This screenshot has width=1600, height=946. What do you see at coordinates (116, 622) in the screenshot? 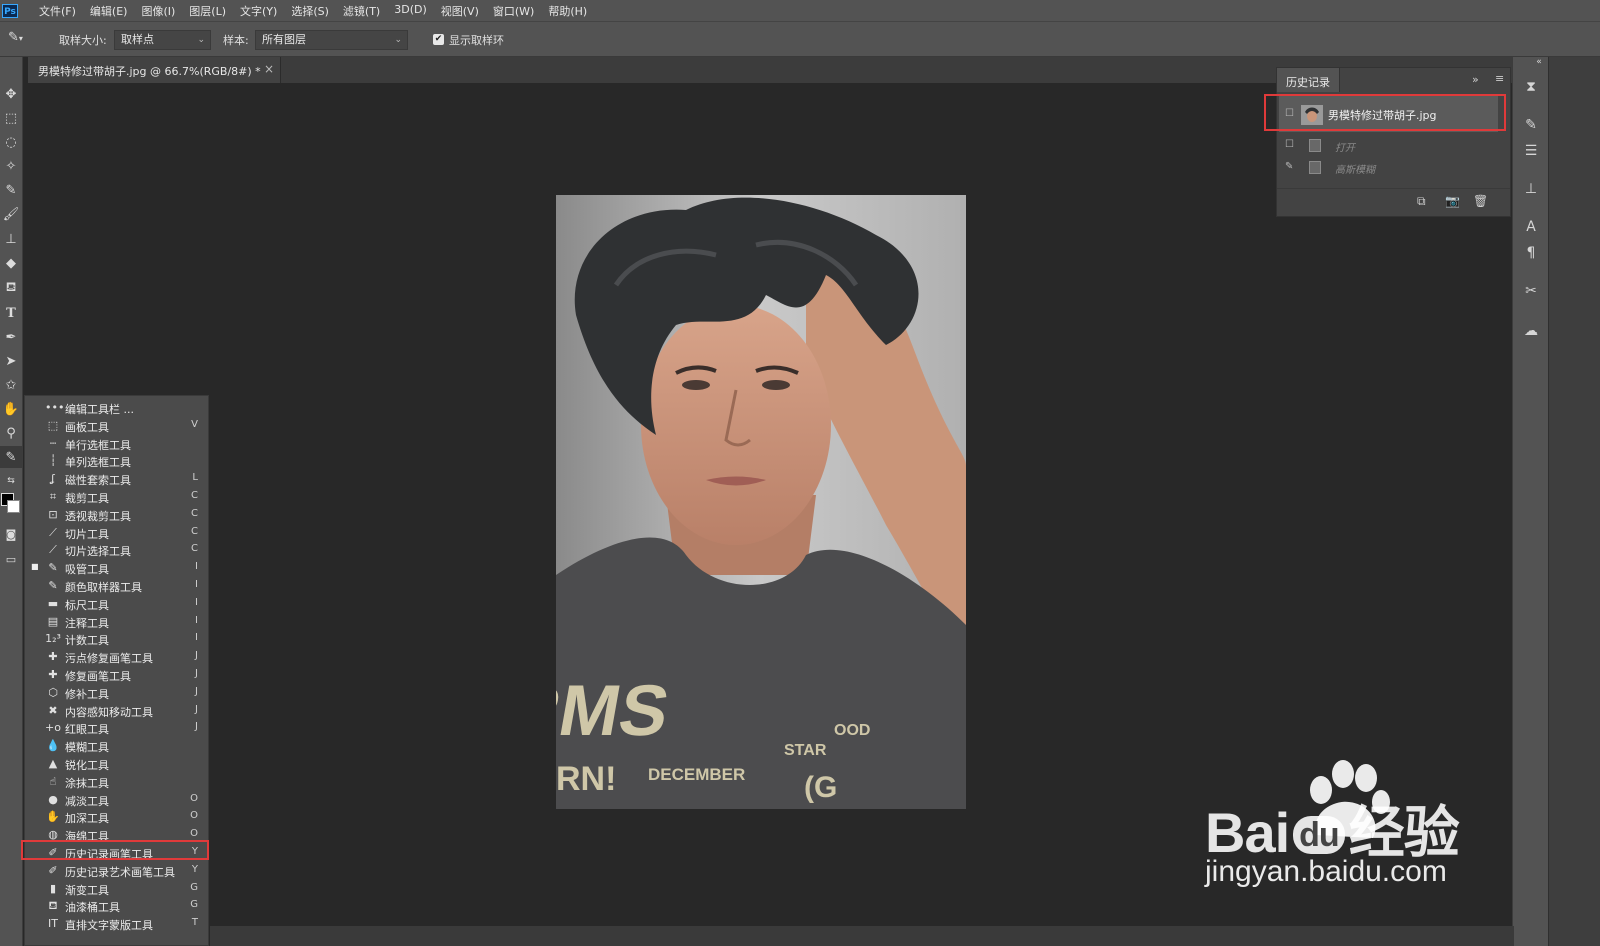
I see `flyout-item: ▤ 注释工具 I` at bounding box center [116, 622].